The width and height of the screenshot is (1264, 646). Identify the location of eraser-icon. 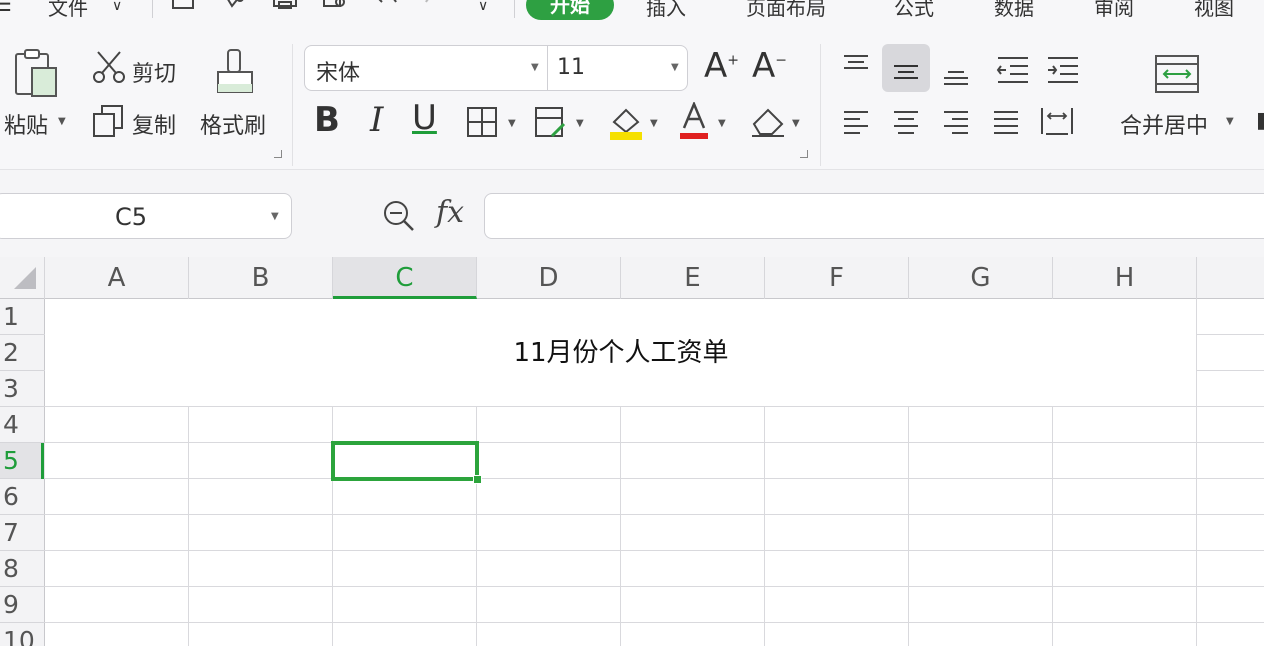
(768, 122).